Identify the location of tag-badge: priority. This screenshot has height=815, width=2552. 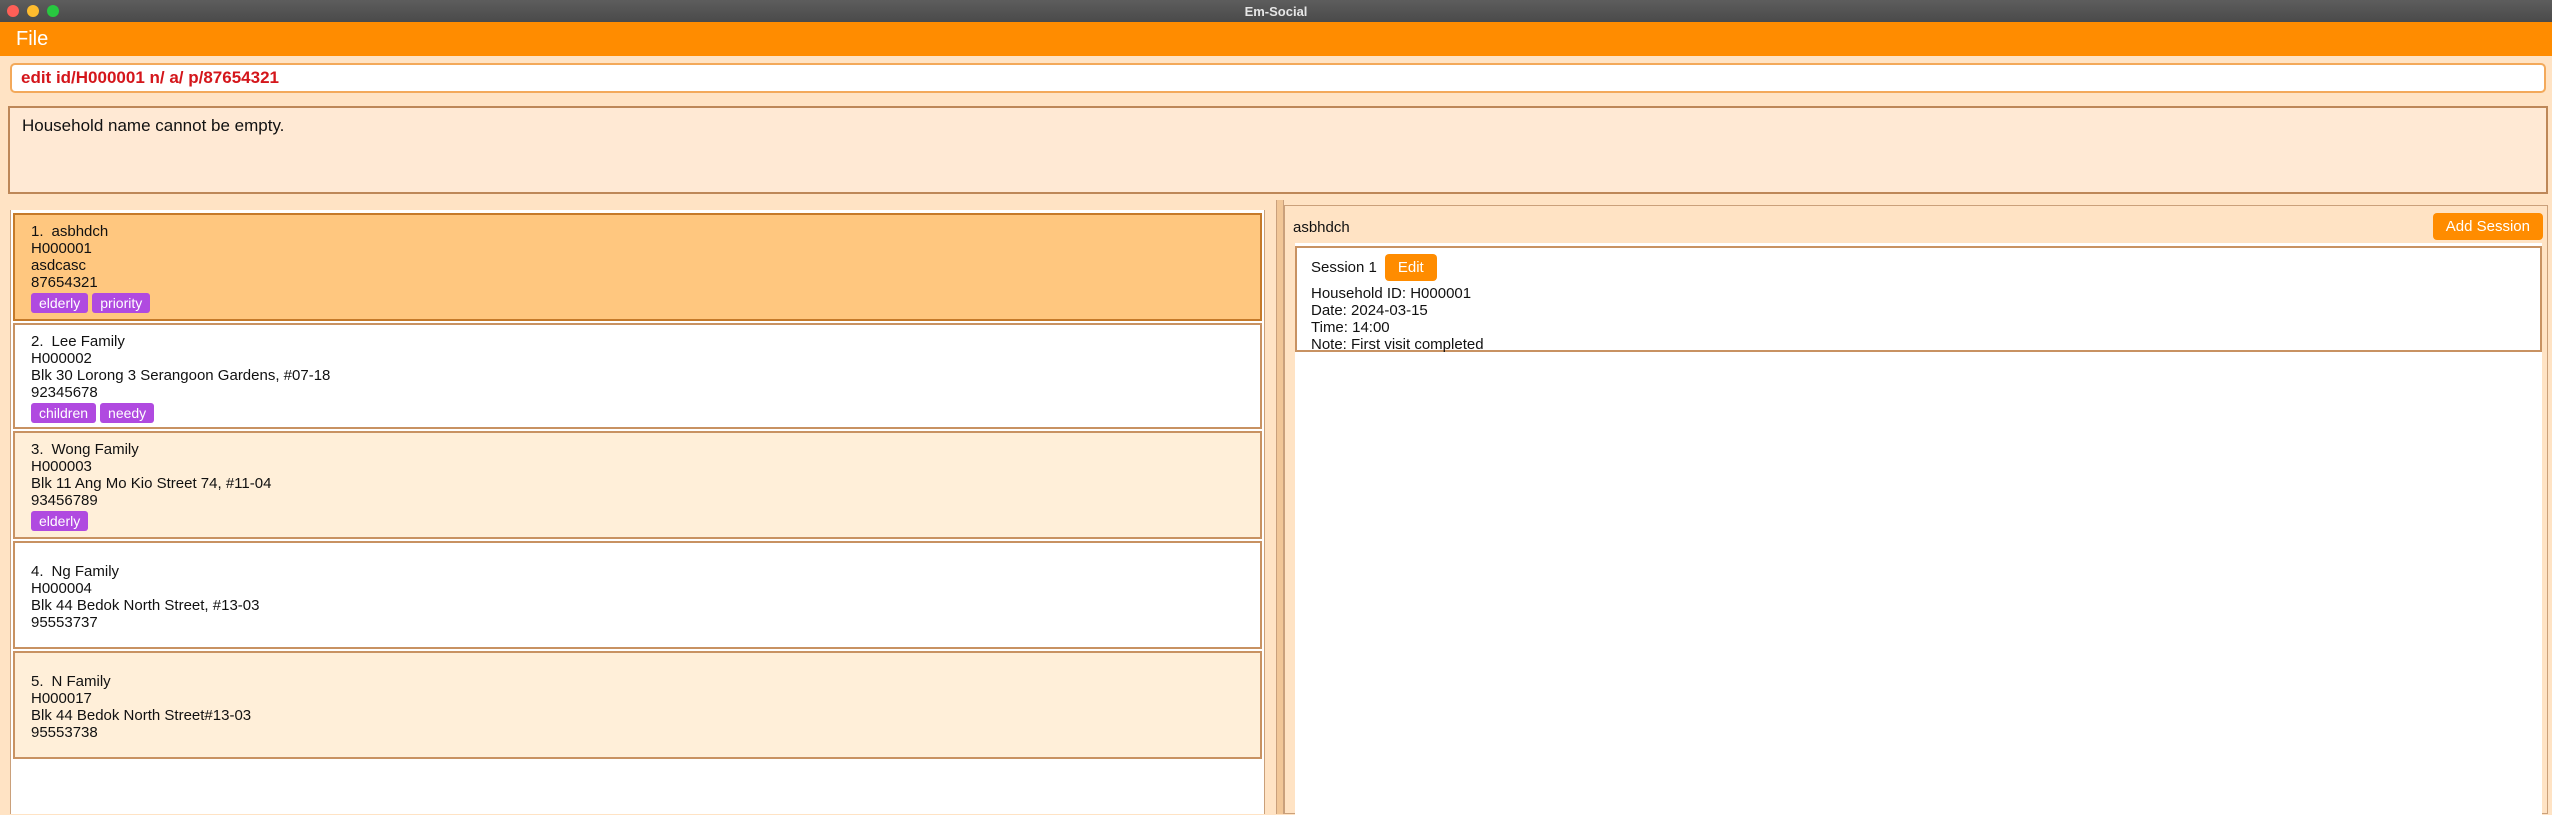
(121, 303).